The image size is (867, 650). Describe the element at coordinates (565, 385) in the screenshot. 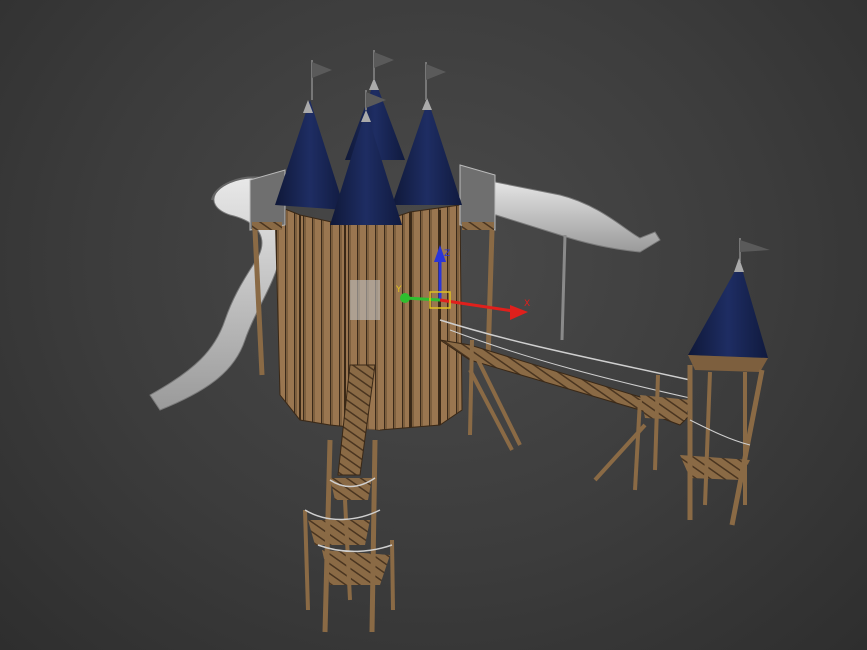

I see `rope-bridge` at that location.